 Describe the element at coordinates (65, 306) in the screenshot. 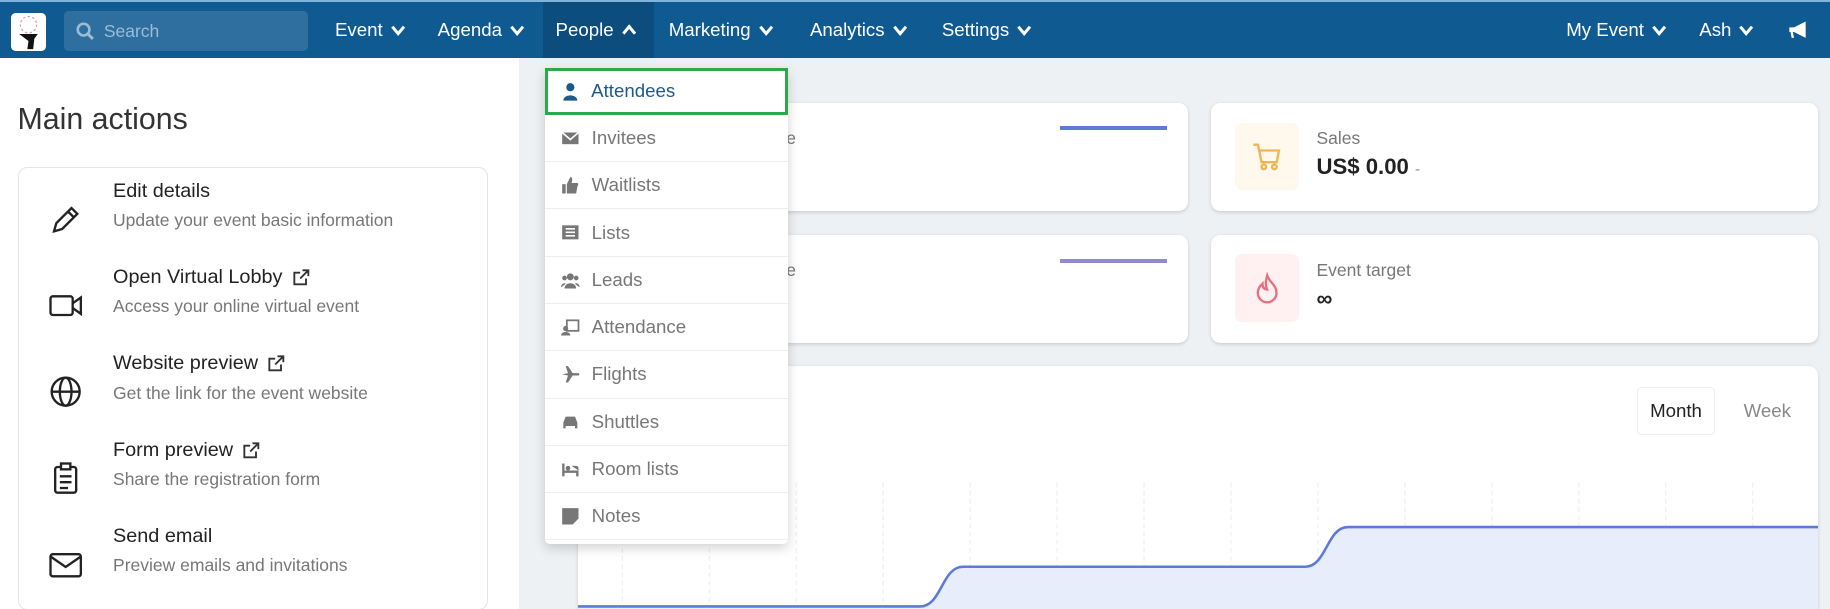

I see `video-camera-icon` at that location.